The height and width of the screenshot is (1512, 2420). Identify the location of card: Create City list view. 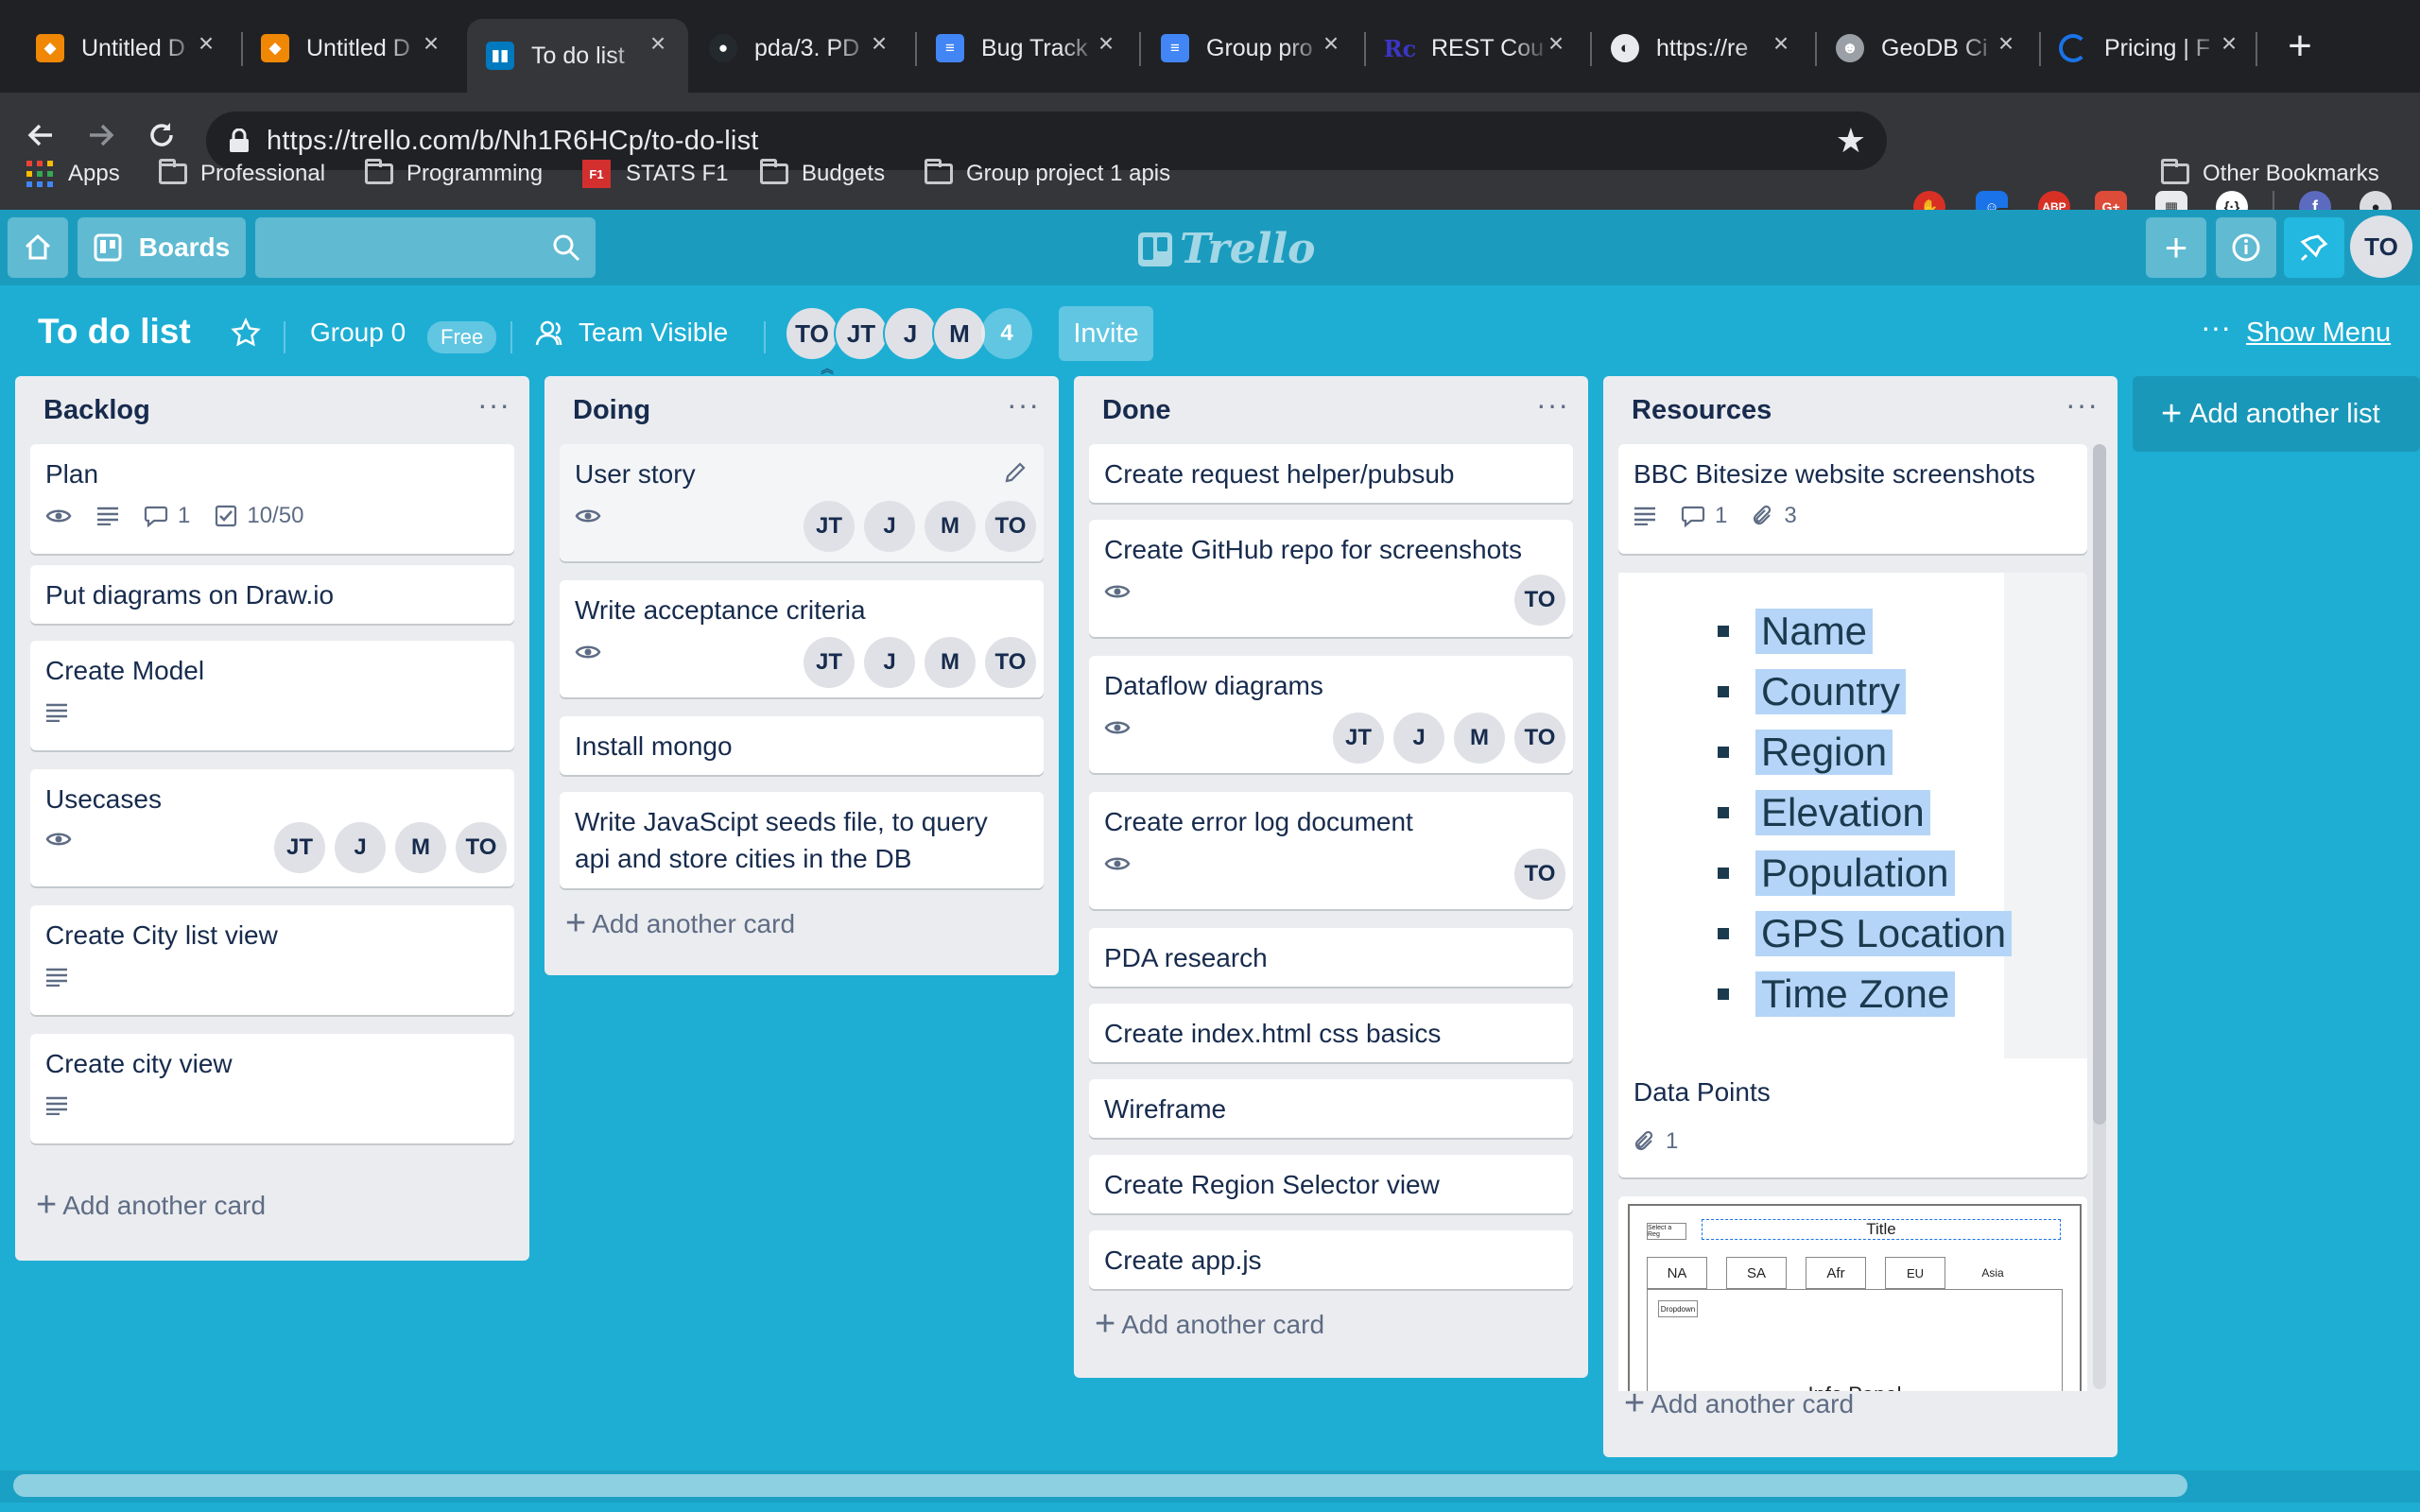
(272, 960).